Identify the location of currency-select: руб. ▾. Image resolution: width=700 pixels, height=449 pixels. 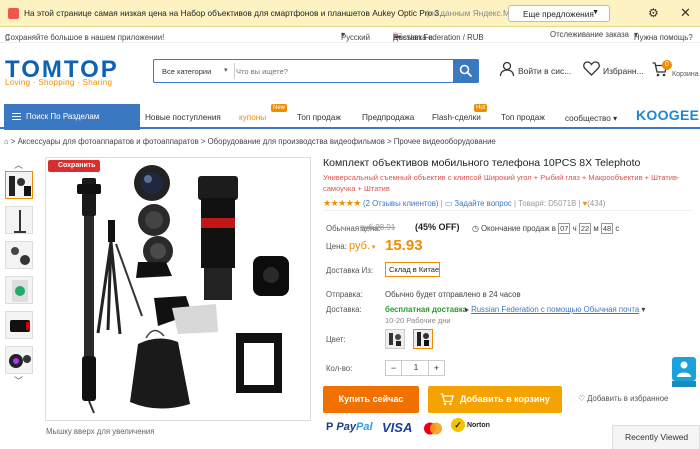
(362, 246).